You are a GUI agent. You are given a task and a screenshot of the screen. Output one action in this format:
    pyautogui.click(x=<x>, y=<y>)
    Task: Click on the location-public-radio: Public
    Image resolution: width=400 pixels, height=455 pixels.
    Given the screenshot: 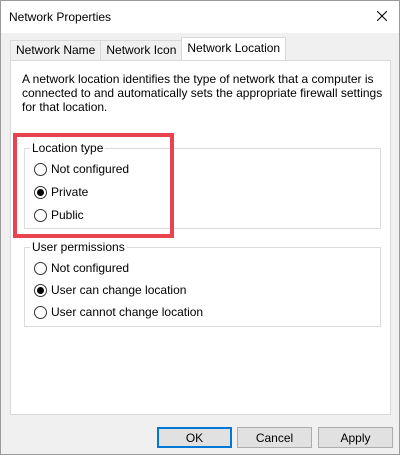 What is the action you would take?
    pyautogui.click(x=59, y=215)
    